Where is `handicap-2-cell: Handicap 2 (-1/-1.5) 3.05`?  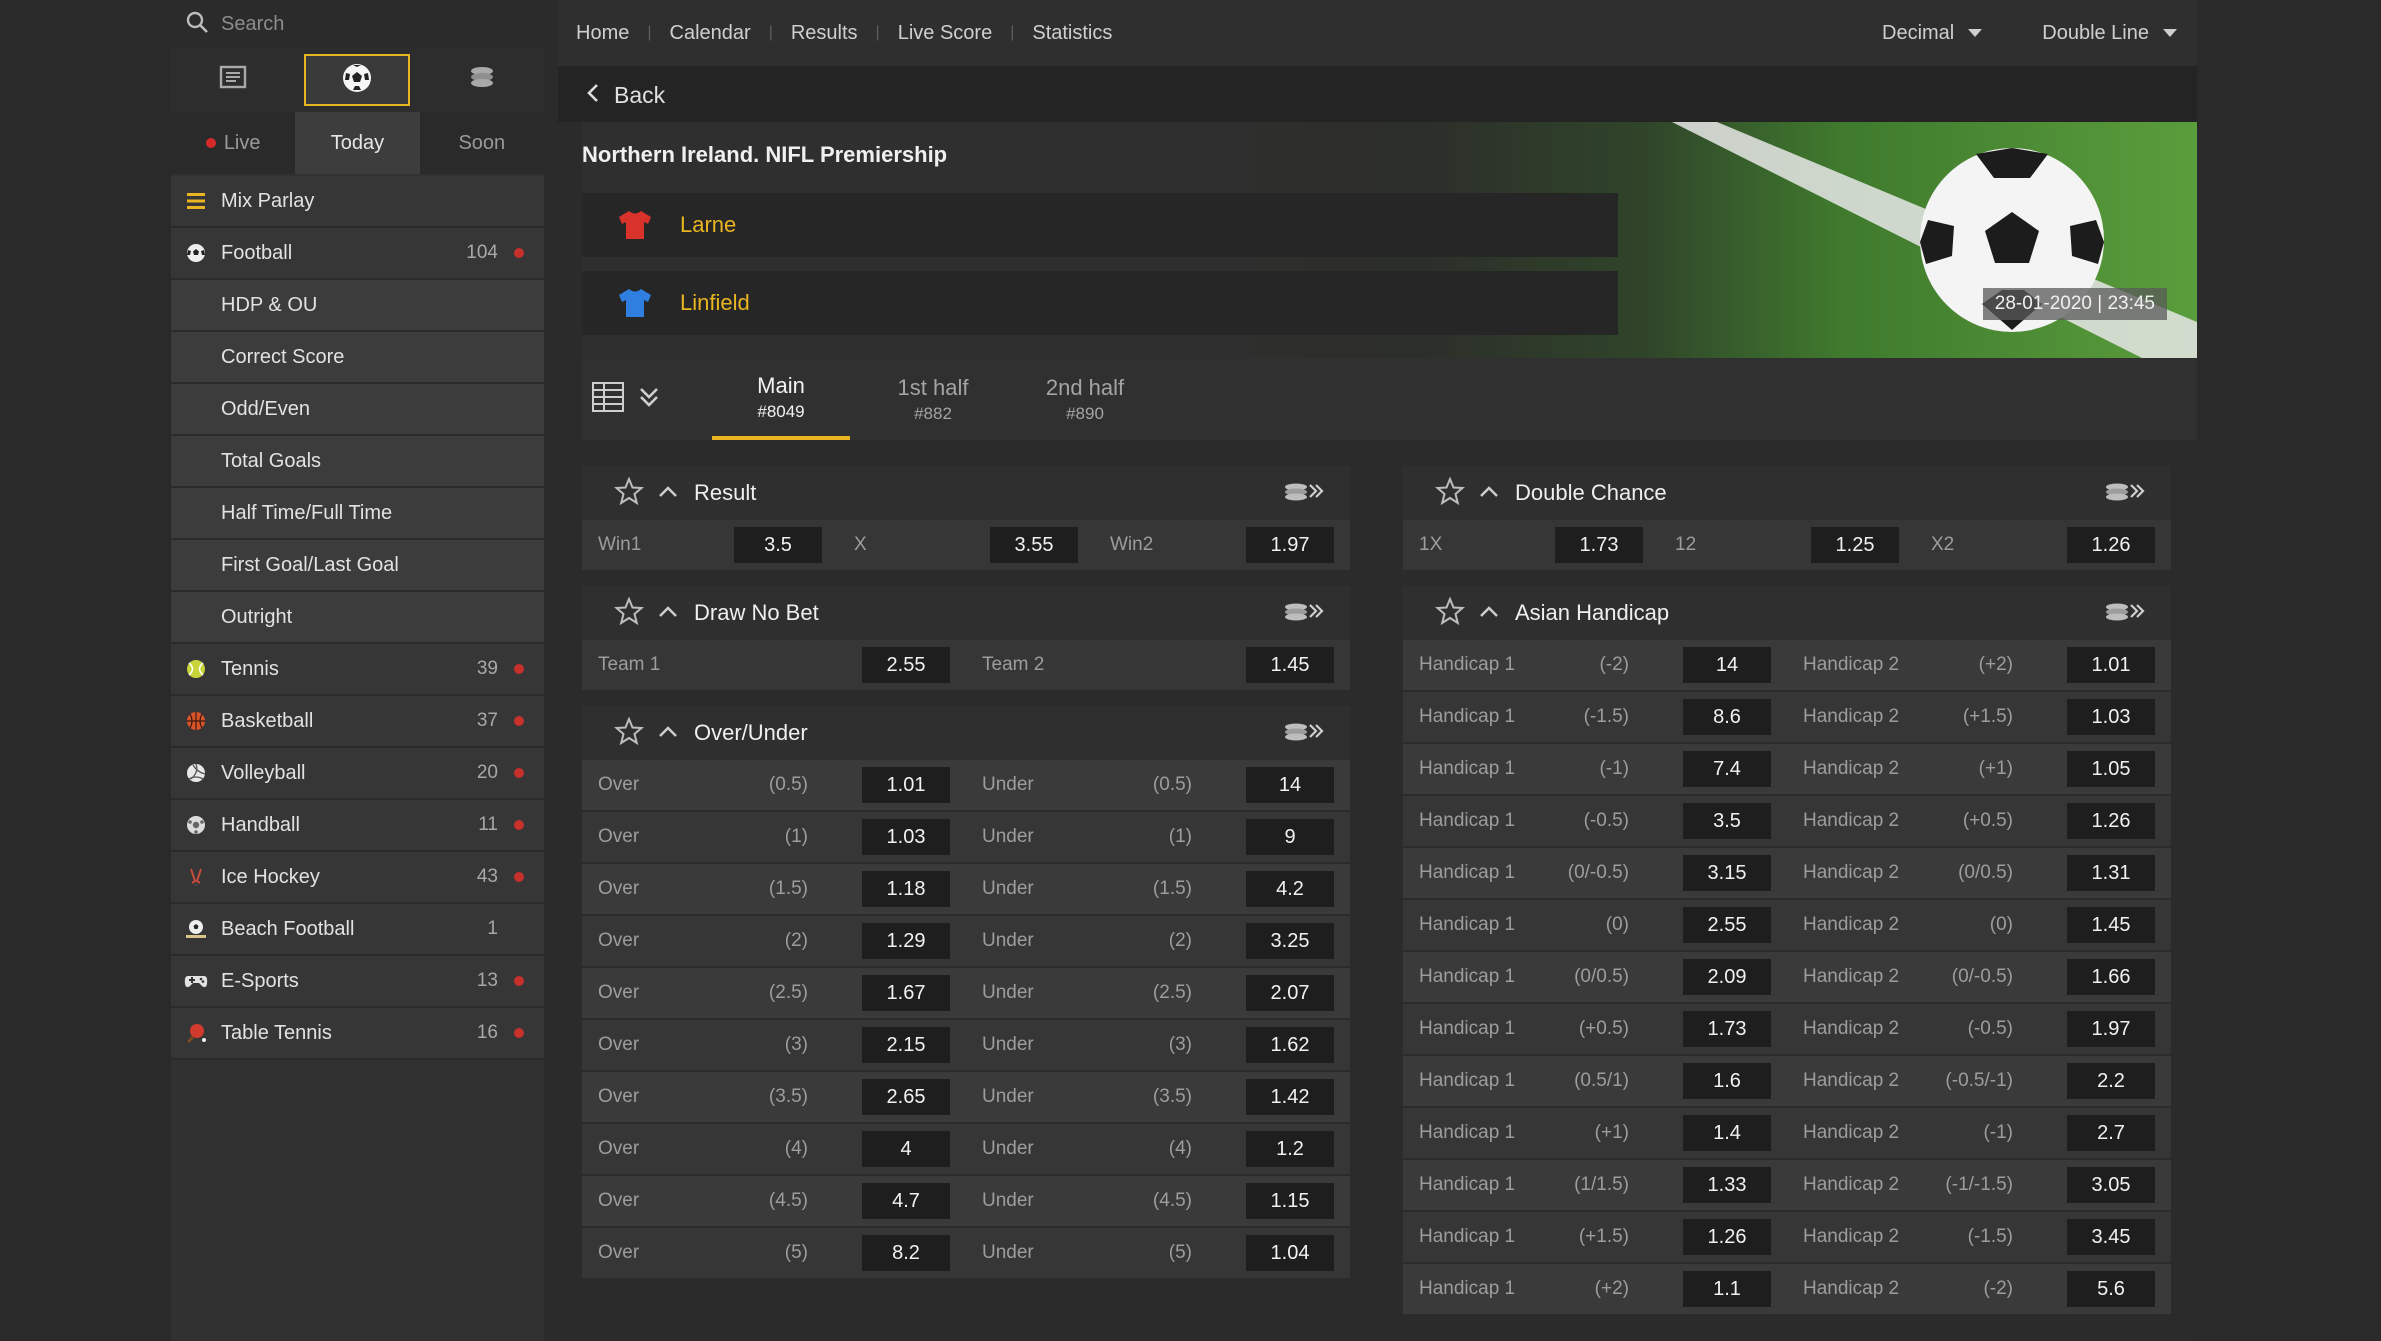
handicap-2-cell: Handicap 2 (-1/-1.5) 3.05 is located at coordinates (1979, 1185).